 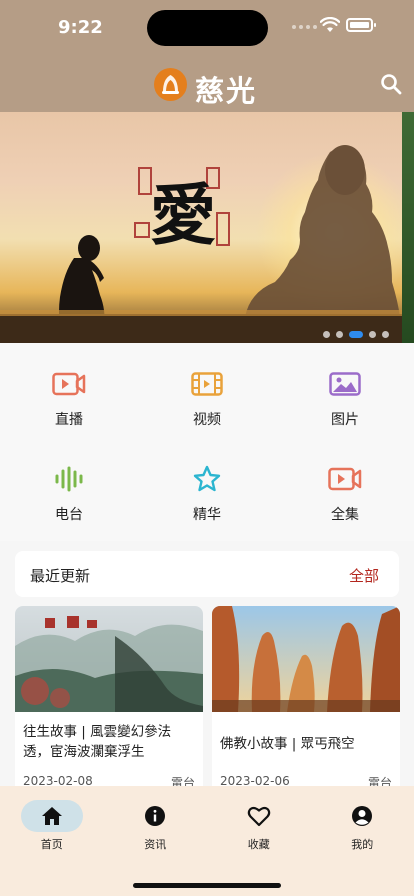 I want to click on recent-updates-header: 最近更新 全部, so click(x=207, y=574).